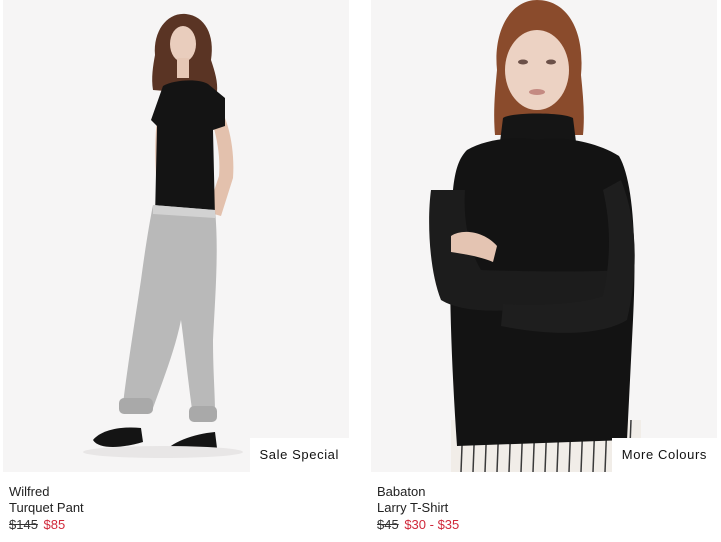 The width and height of the screenshot is (721, 542). I want to click on original-price: $45, so click(388, 524).